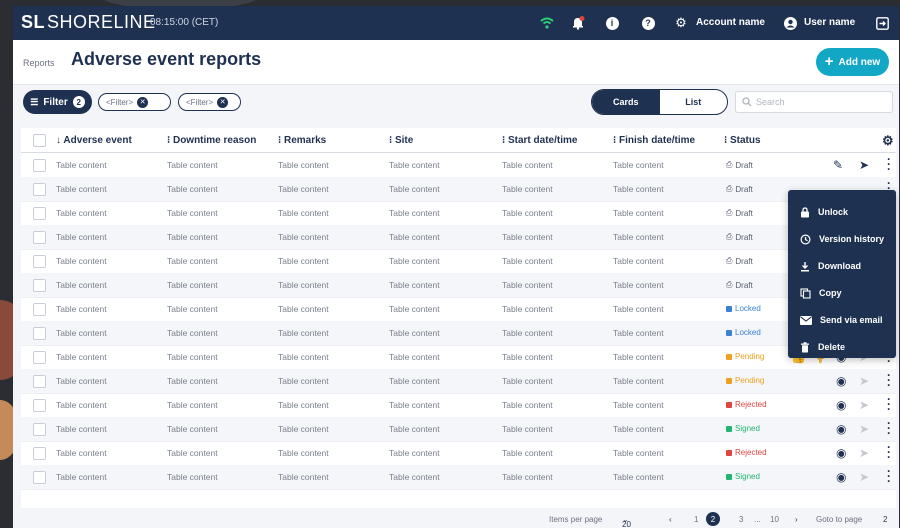  What do you see at coordinates (401, 140) in the screenshot?
I see `column-header: ⁝ Site` at bounding box center [401, 140].